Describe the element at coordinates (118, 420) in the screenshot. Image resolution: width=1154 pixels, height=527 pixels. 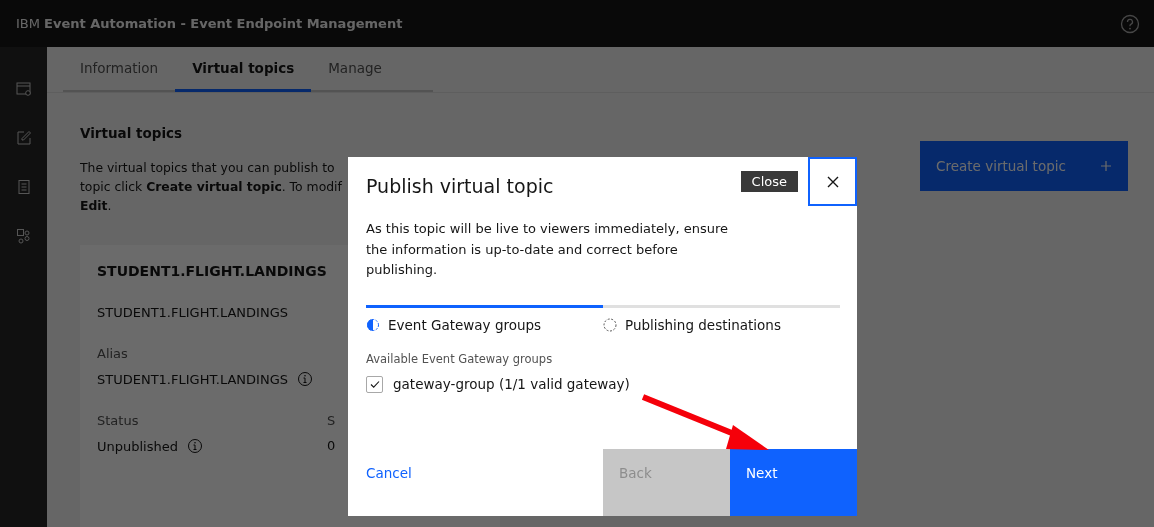
I see `field-label: Status` at that location.